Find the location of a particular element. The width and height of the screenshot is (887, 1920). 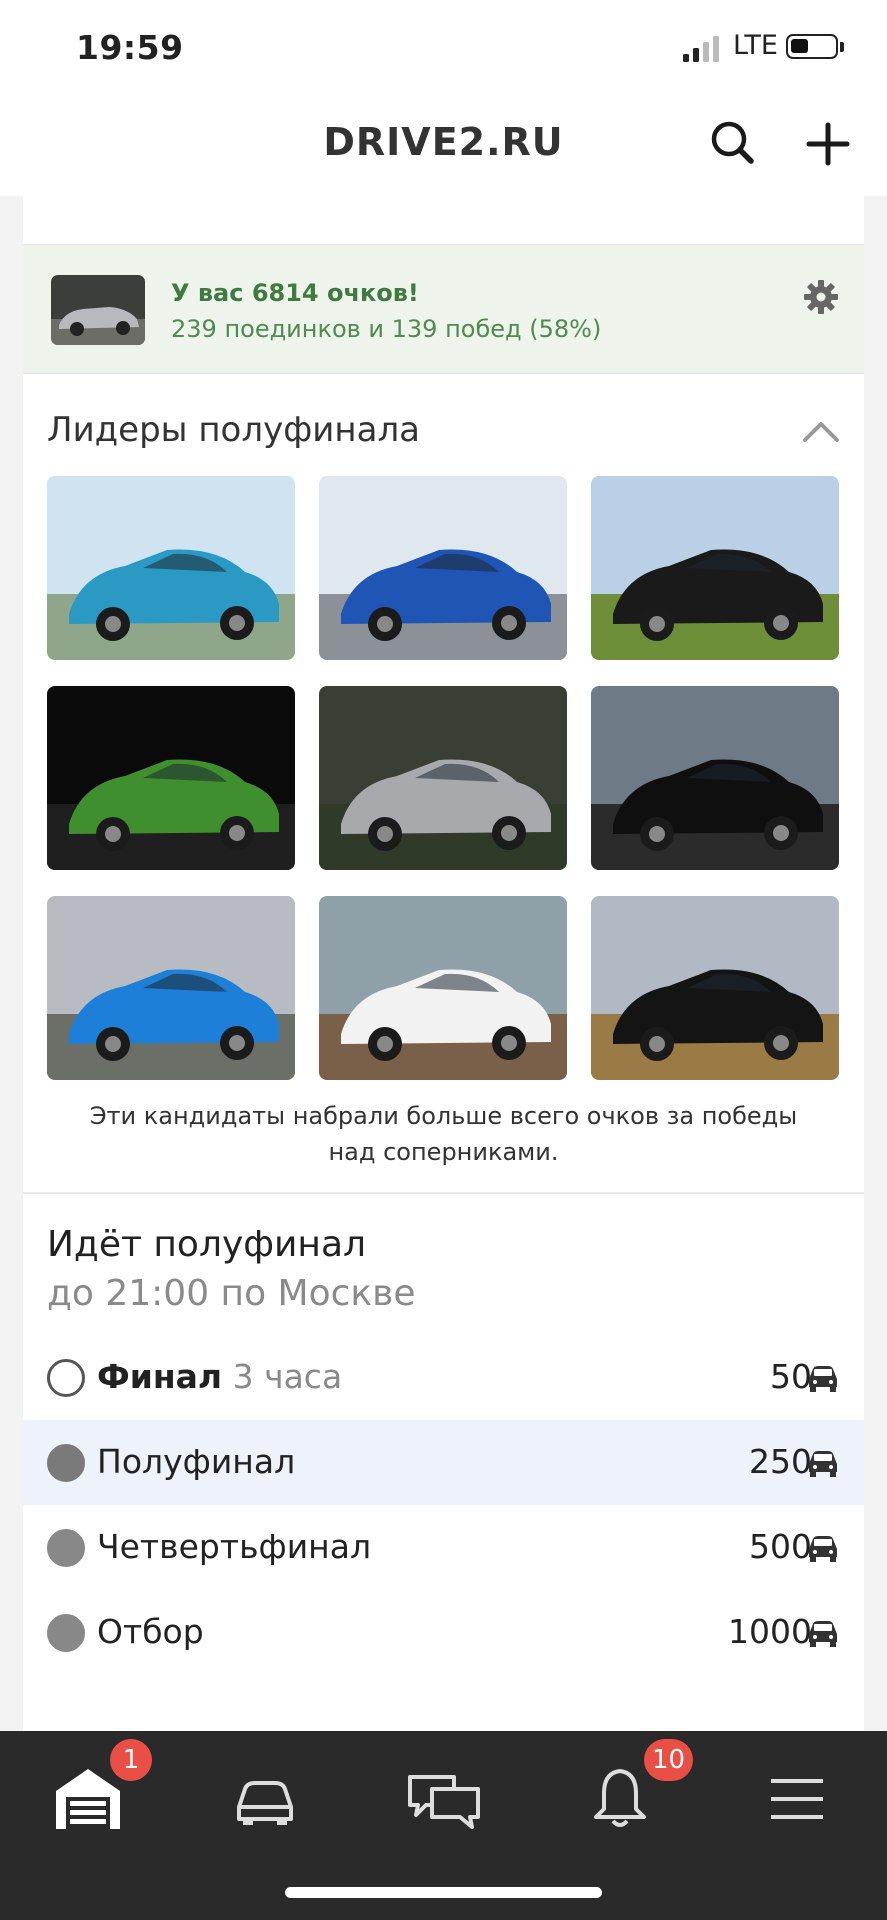

stage-count: 1000 is located at coordinates (770, 1631).